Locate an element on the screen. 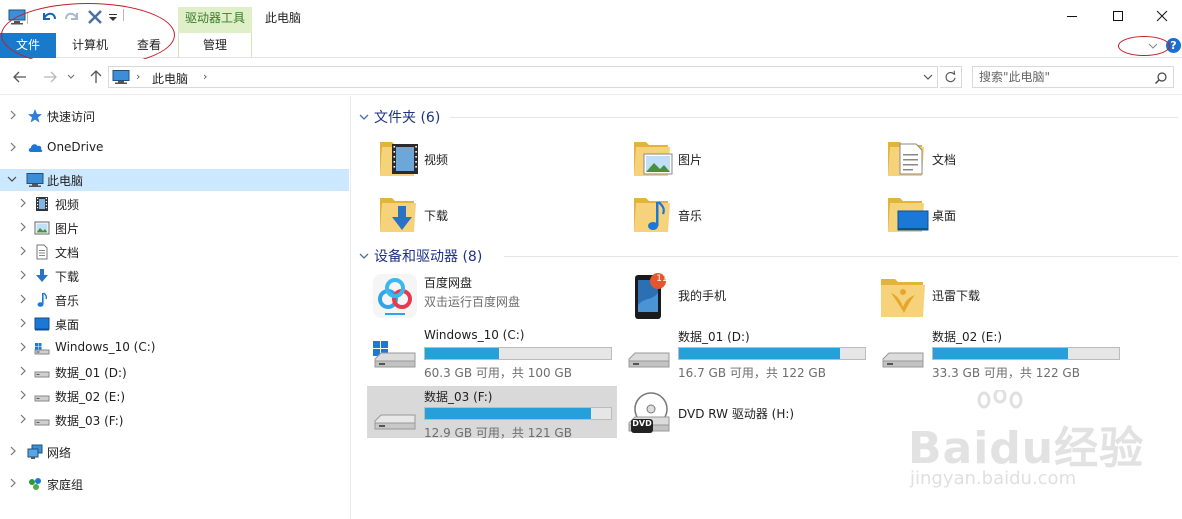 This screenshot has height=519, width=1182. device-drive-f: 数据_03 (F:) 12.9 GB 可用，共 121 GB is located at coordinates (492, 413).